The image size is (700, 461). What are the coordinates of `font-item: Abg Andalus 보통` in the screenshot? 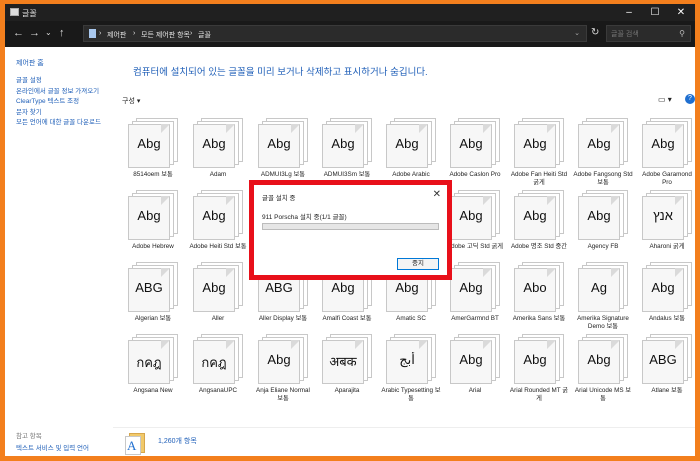 It's located at (666, 302).